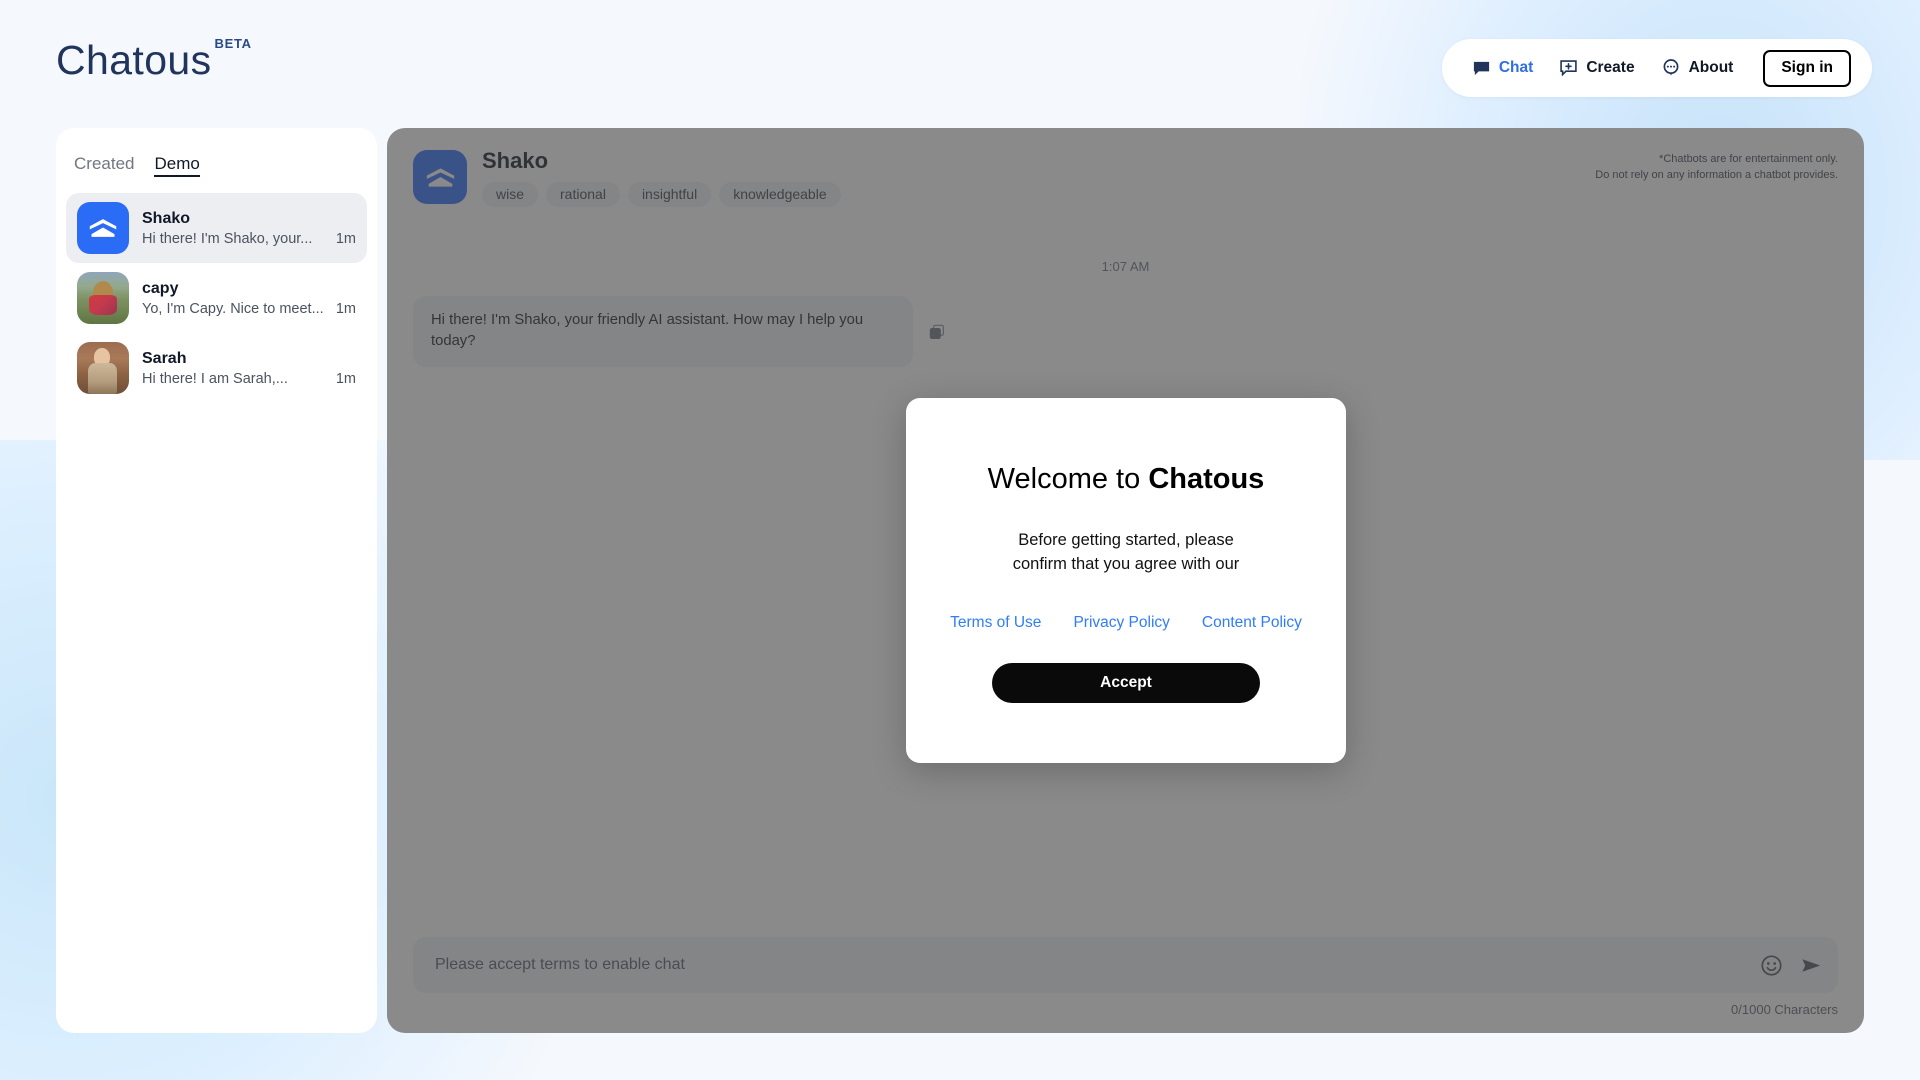  I want to click on privacy-policy-link: Privacy Policy, so click(1121, 623).